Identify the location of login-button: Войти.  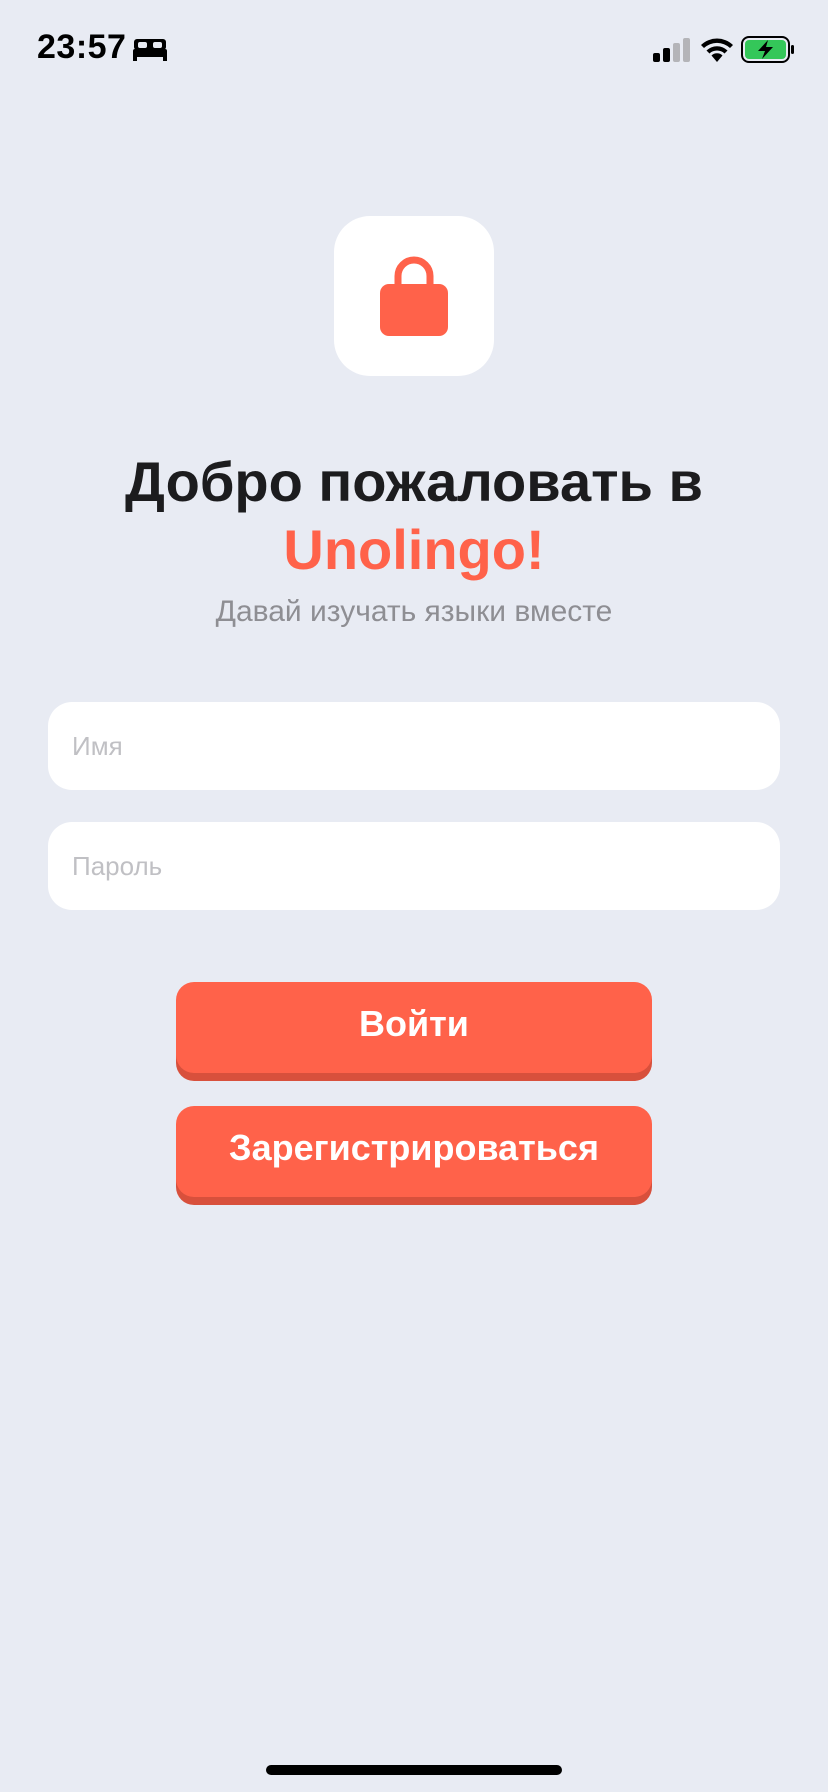
(414, 1027).